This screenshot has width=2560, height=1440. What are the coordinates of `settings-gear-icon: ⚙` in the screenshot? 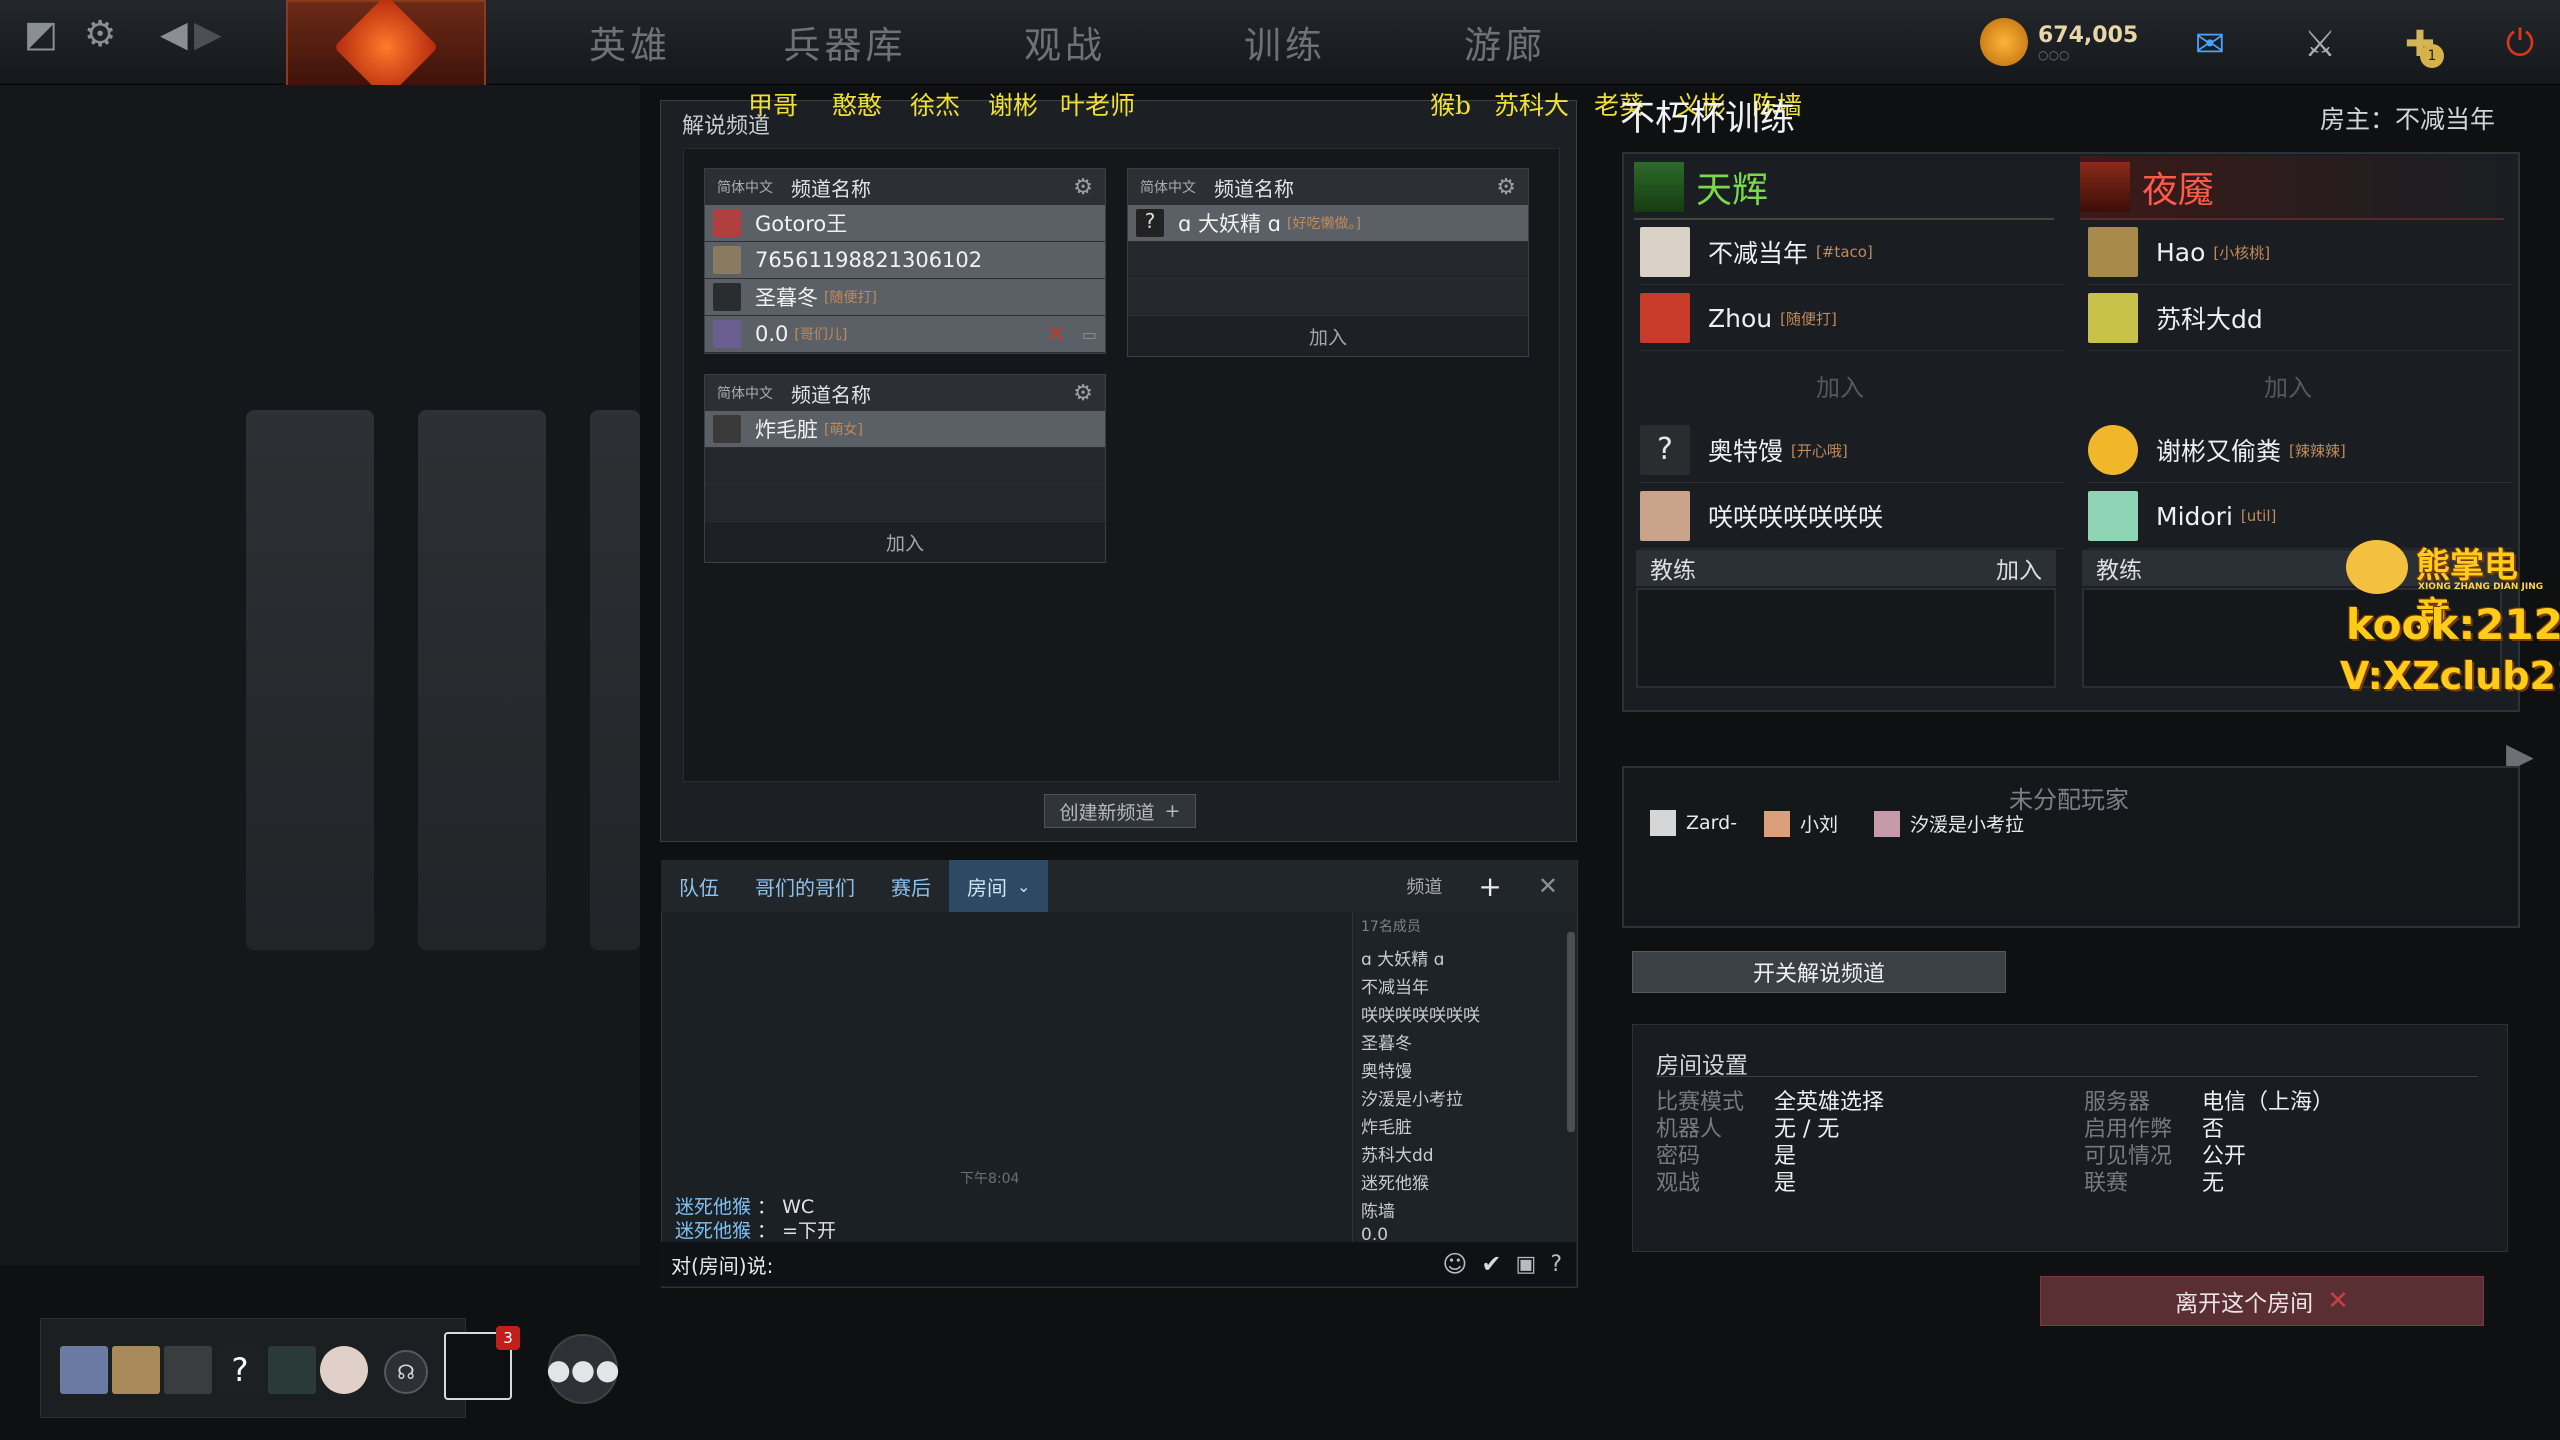 It's located at (100, 34).